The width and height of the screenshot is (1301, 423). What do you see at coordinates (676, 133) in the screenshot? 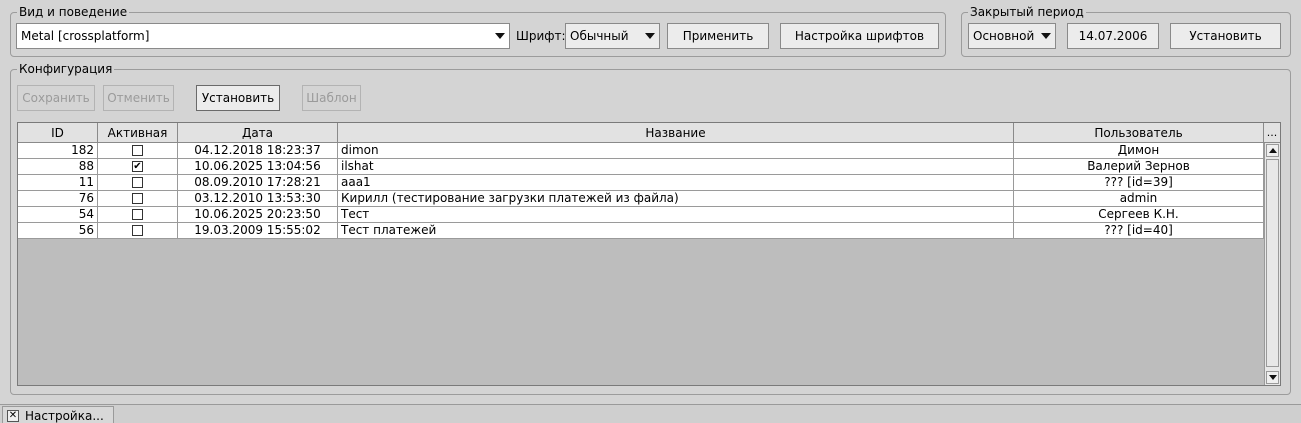
I see `column-header-name: Название` at bounding box center [676, 133].